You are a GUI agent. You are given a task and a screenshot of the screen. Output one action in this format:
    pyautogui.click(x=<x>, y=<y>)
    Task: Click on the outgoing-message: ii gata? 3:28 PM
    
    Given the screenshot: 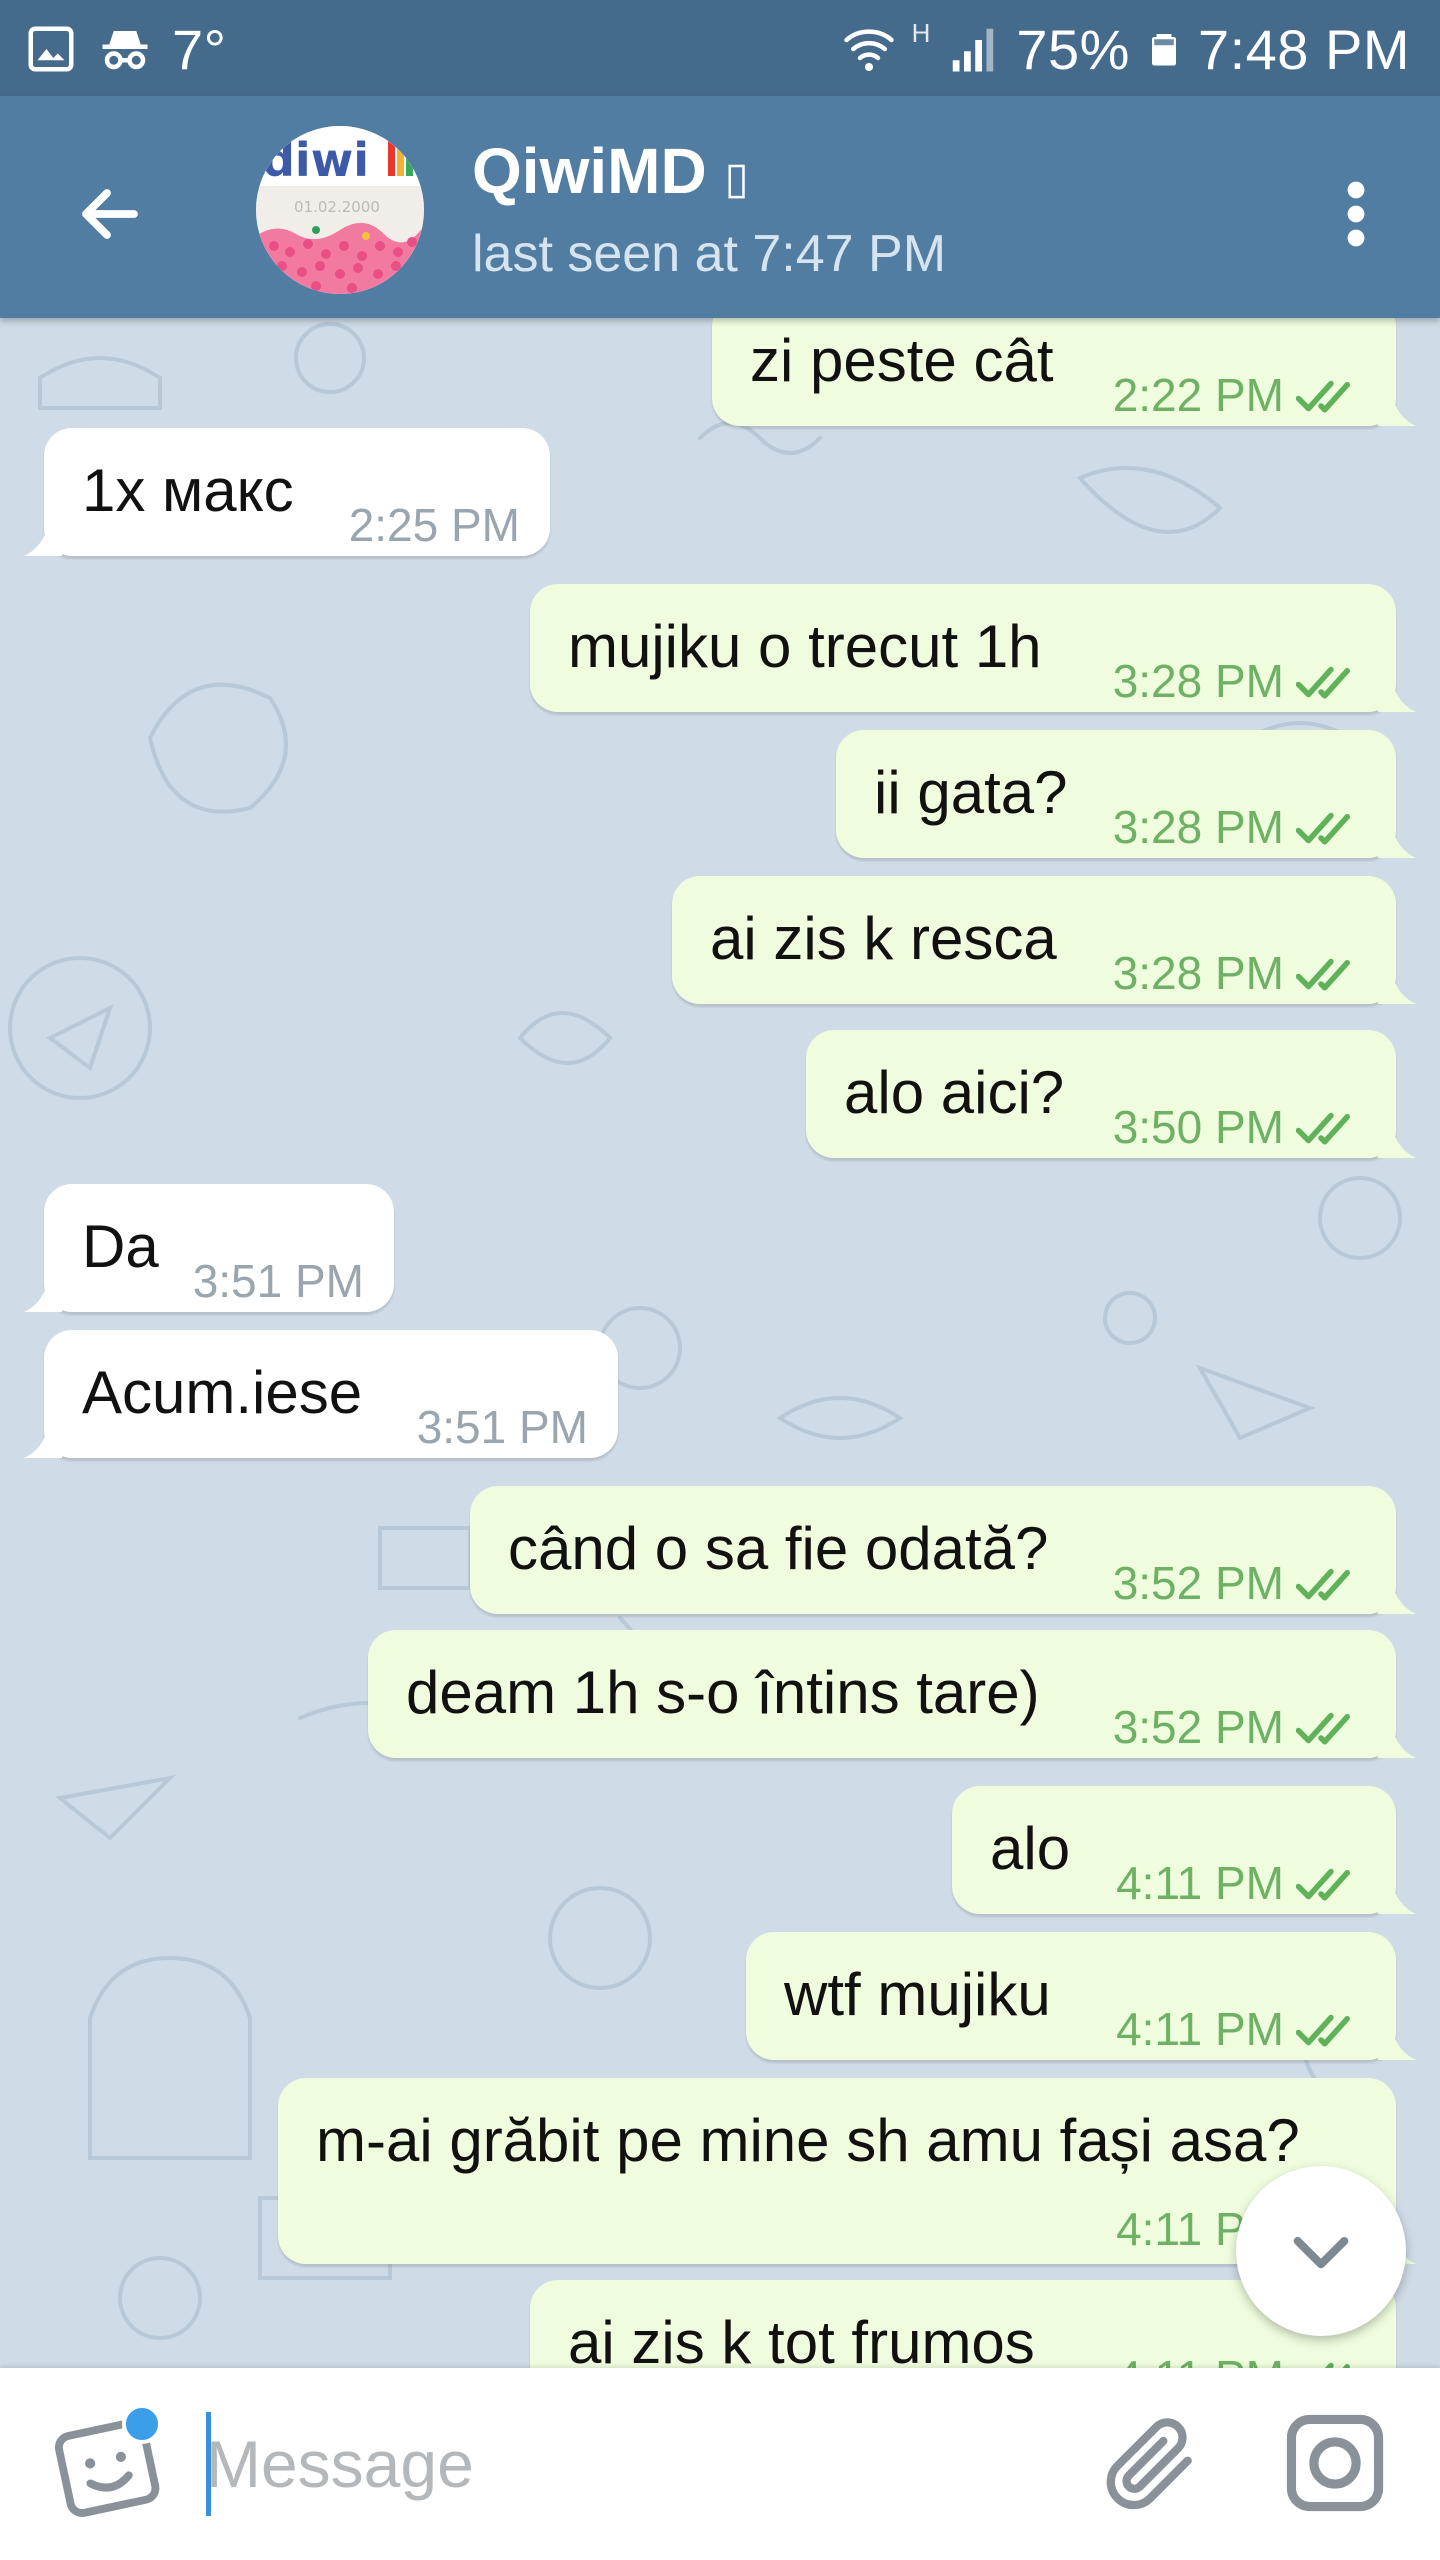 What is the action you would take?
    pyautogui.click(x=1126, y=794)
    